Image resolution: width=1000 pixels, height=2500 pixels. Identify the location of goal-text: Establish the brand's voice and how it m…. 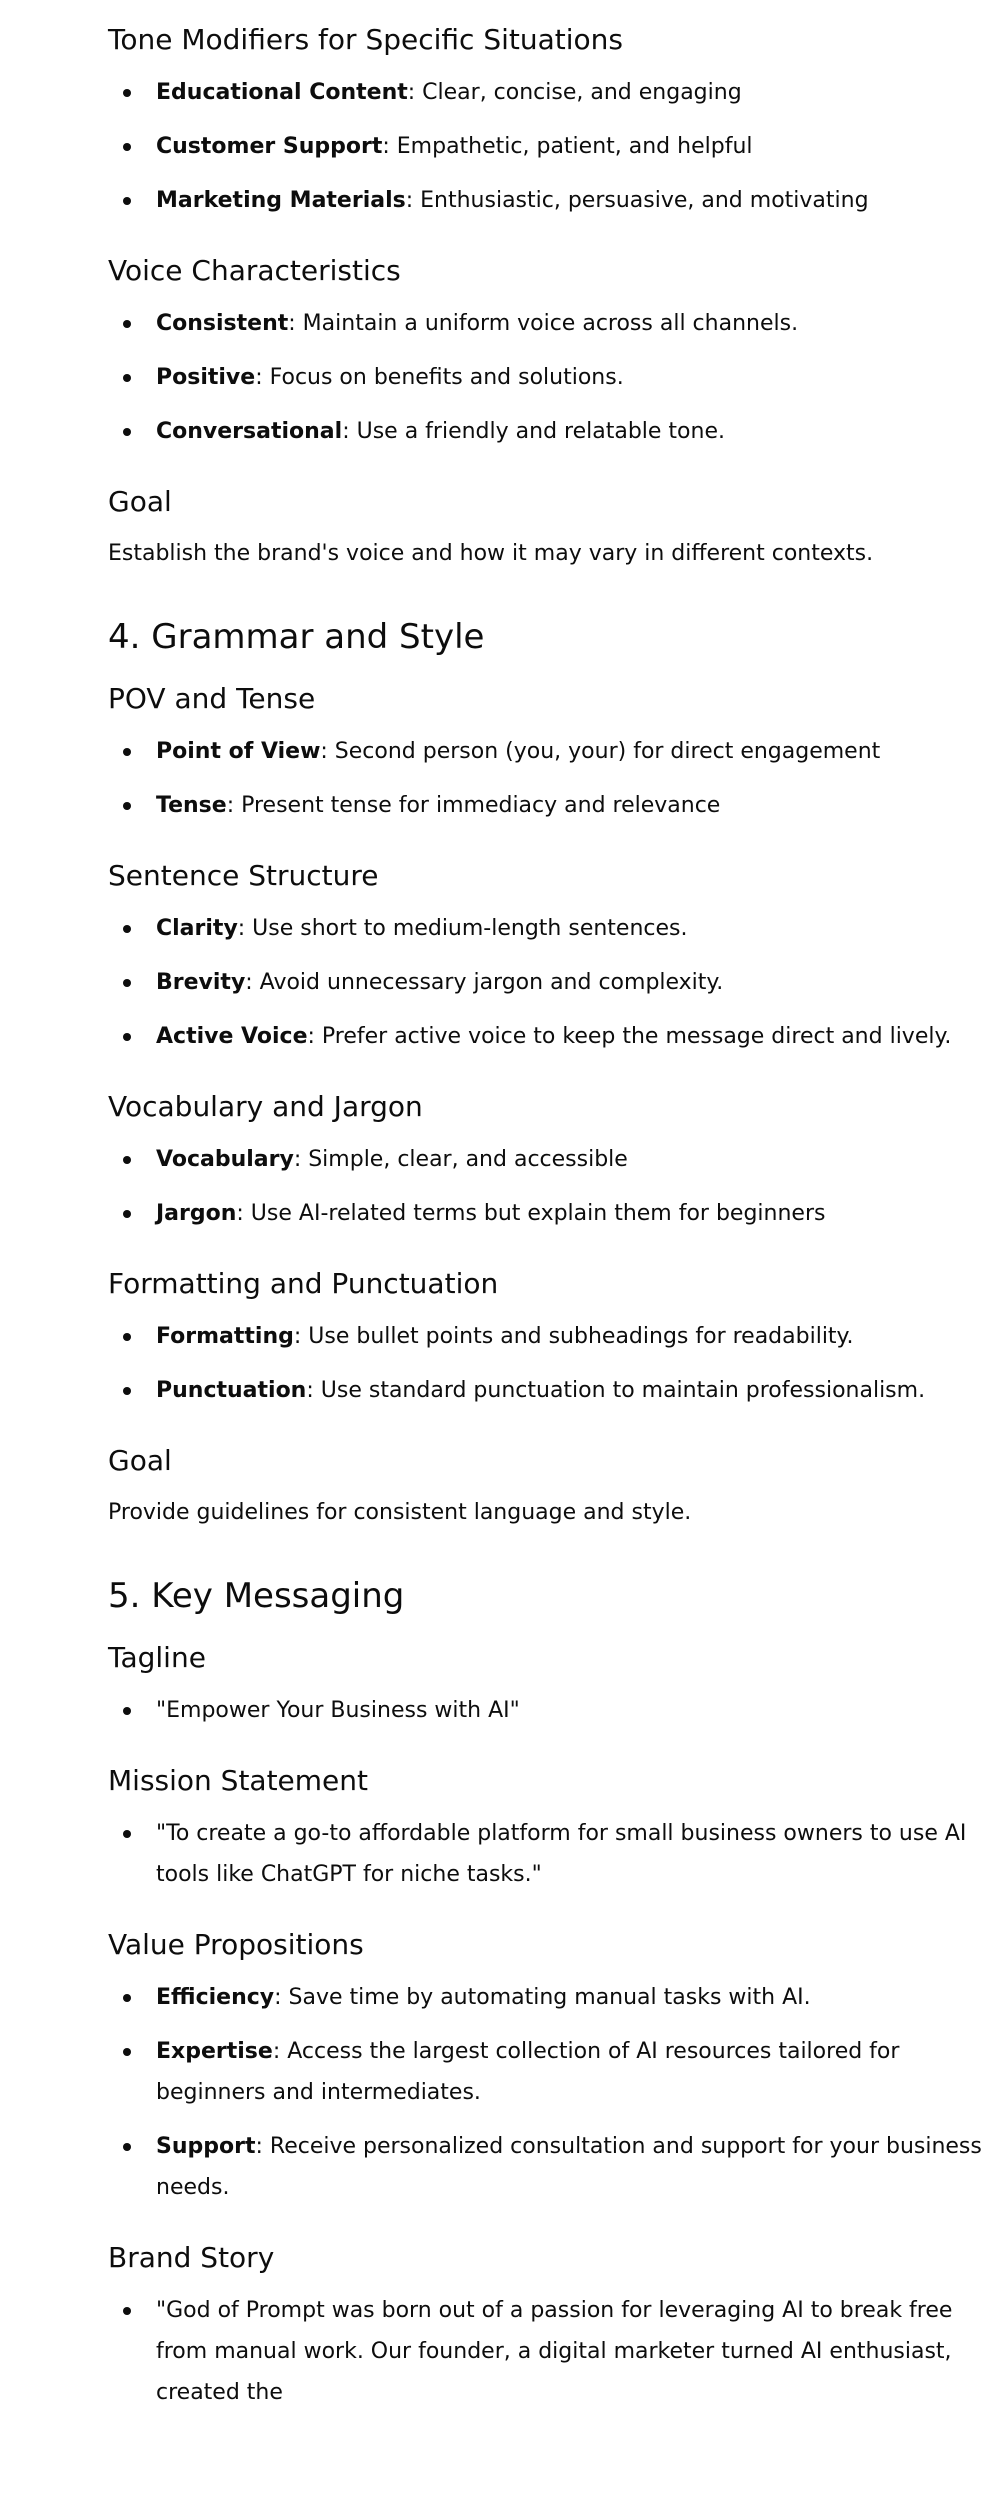
(491, 553).